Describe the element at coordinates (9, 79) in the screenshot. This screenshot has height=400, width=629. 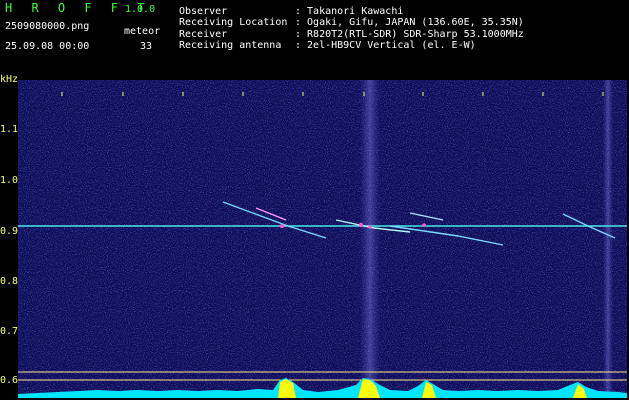
I see `y-axis-unit: kHz` at that location.